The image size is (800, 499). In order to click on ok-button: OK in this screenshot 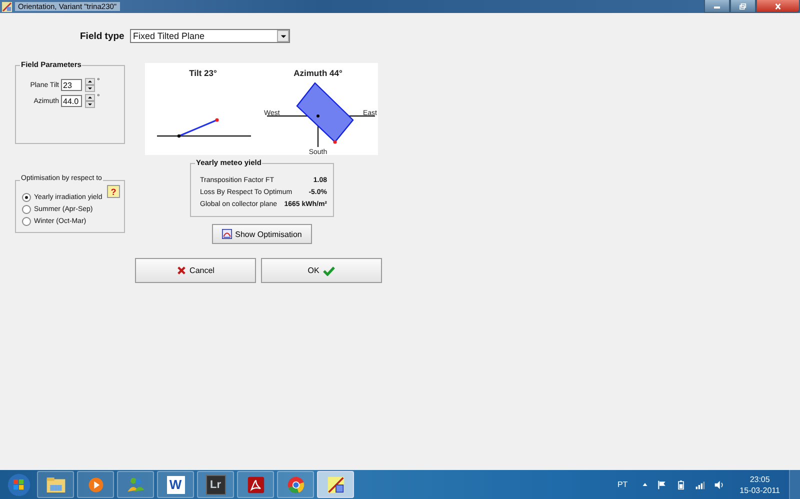, I will do `click(321, 270)`.